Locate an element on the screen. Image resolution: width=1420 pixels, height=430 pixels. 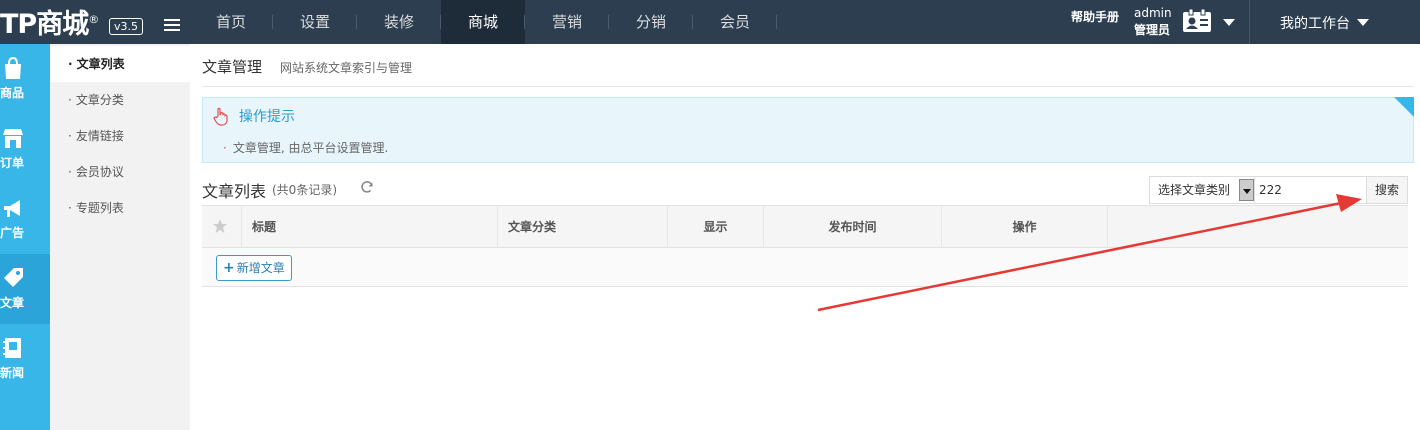
tips-panel: 操作提示 · 文章管理, 由总平台设置管理. is located at coordinates (808, 130).